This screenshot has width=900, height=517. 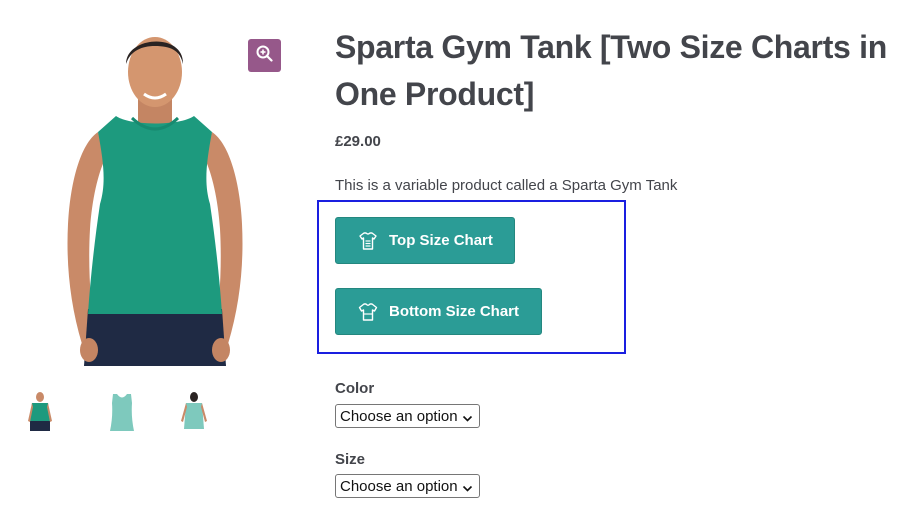 I want to click on thumbnail-front, so click(x=40, y=412).